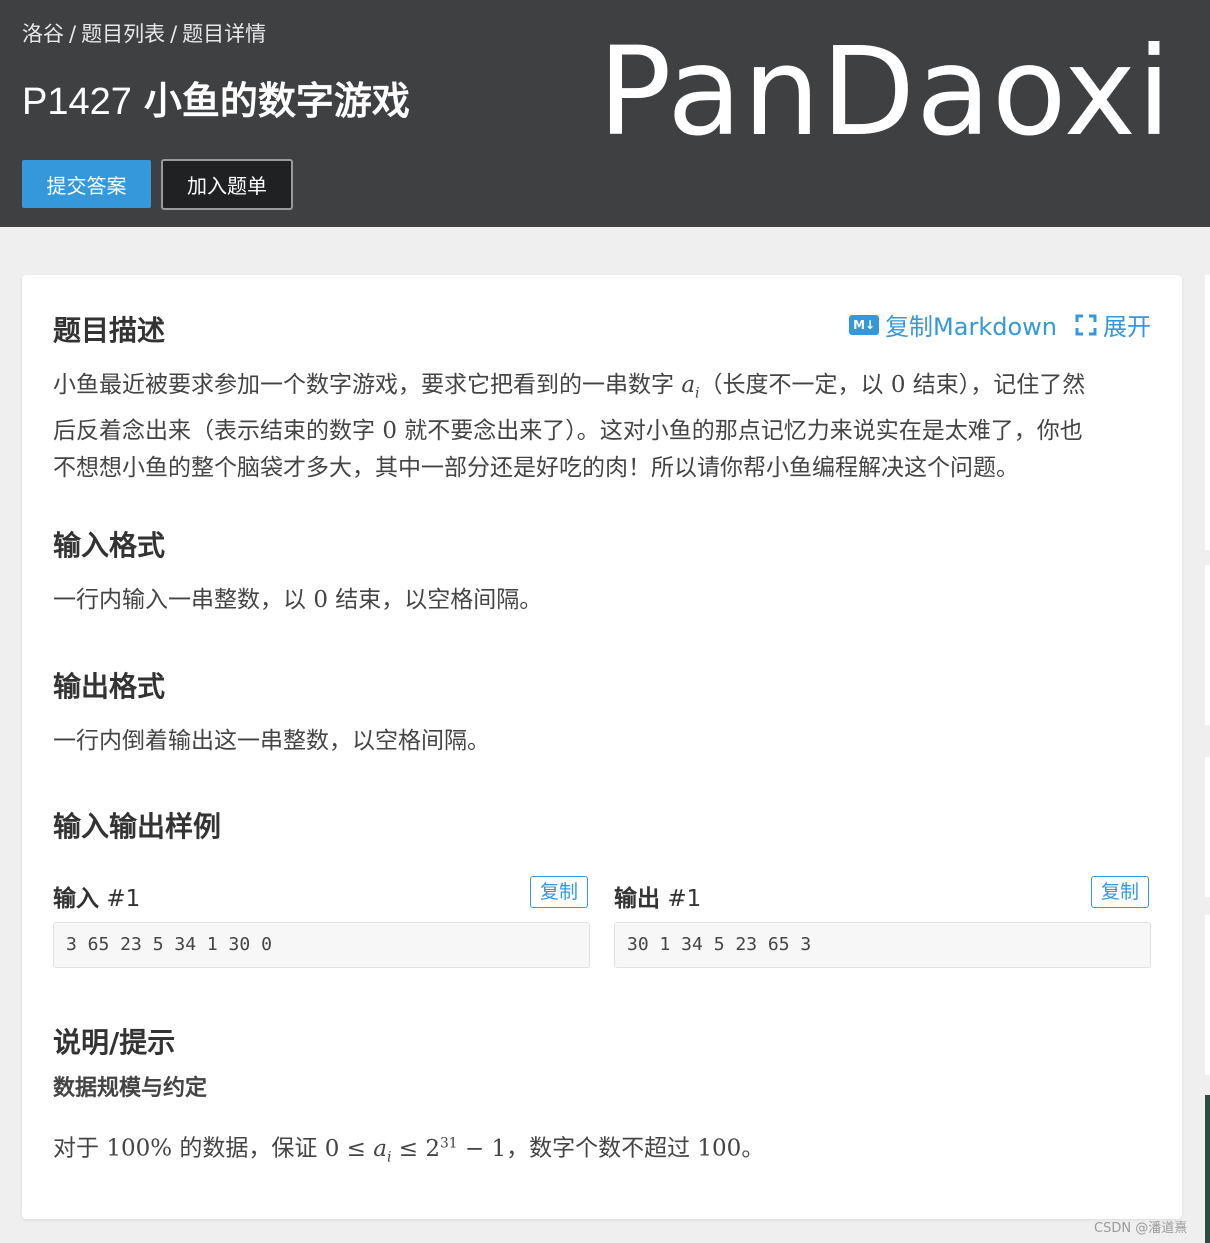 This screenshot has width=1210, height=1243. Describe the element at coordinates (109, 686) in the screenshot. I see `output-format-heading: 输出格式` at that location.